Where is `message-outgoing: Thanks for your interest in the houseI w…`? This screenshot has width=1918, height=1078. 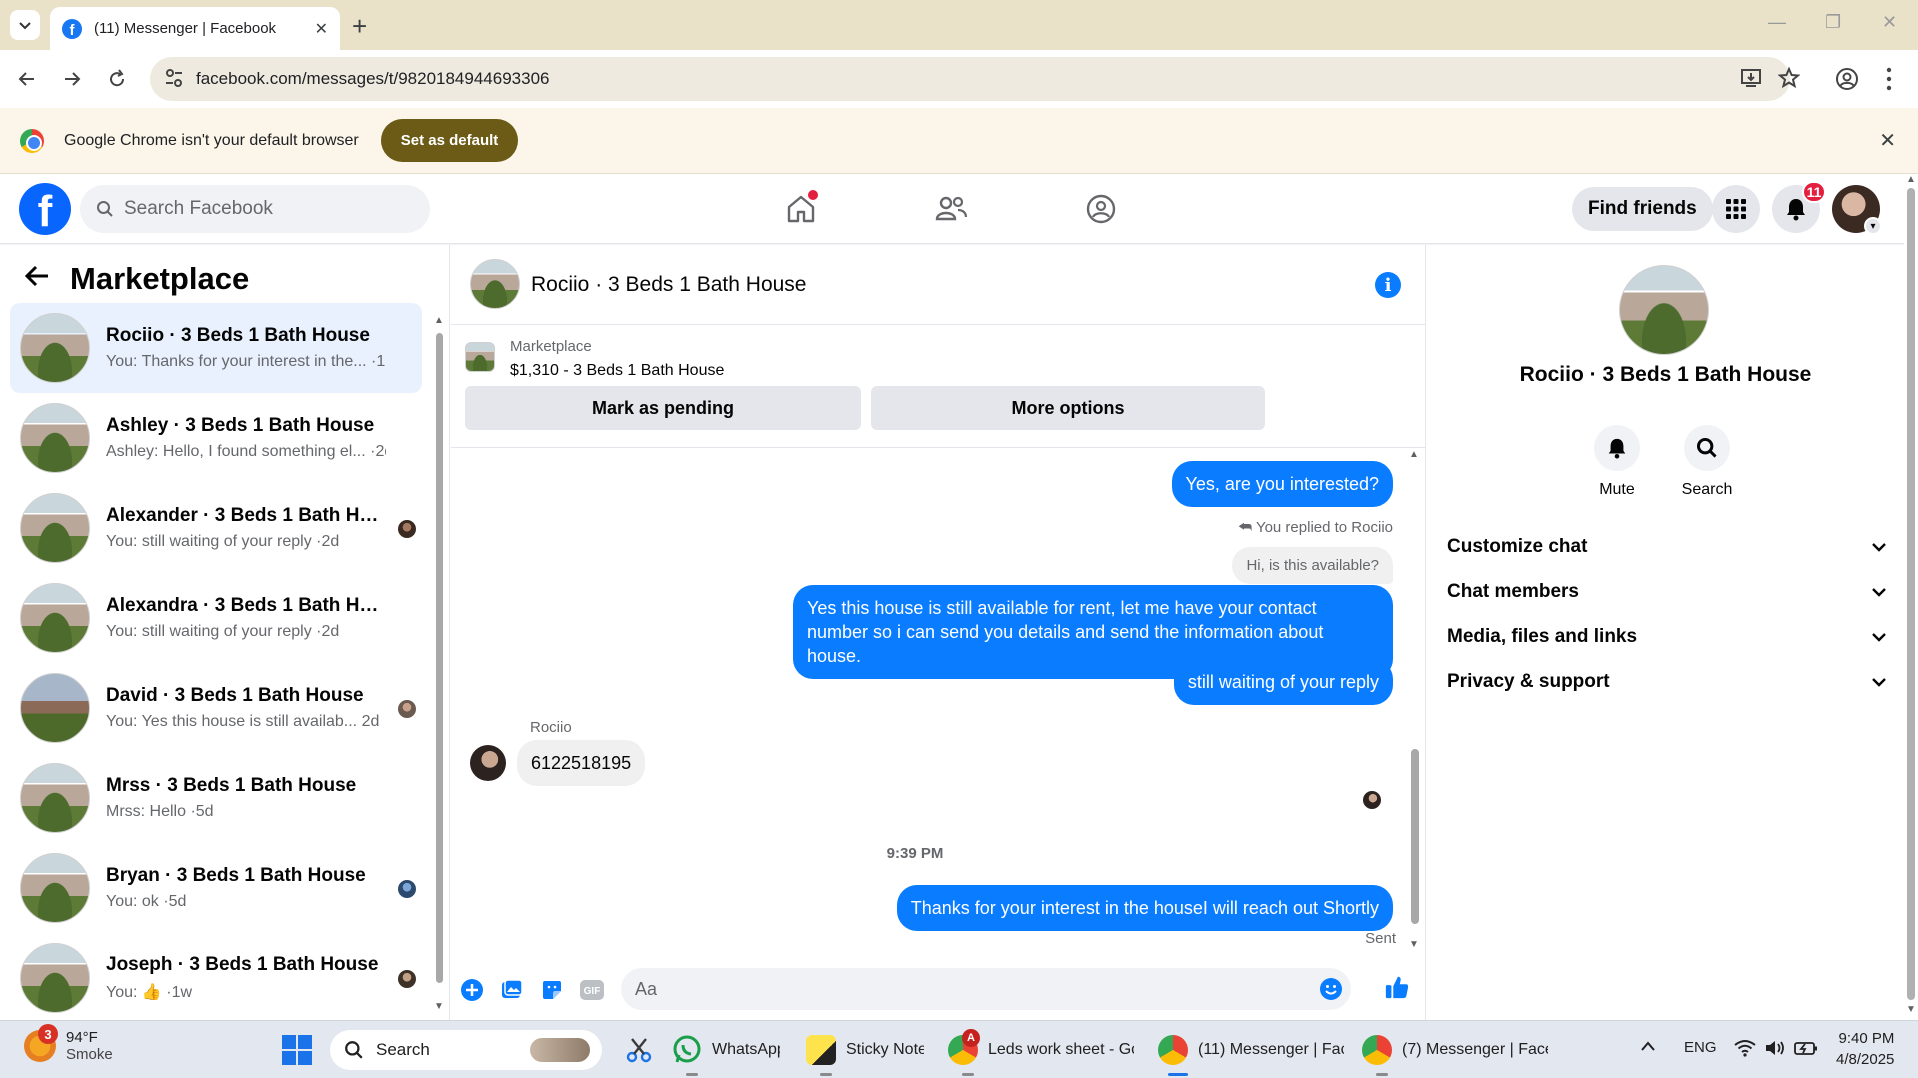
message-outgoing: Thanks for your interest in the houseI w… is located at coordinates (1144, 908).